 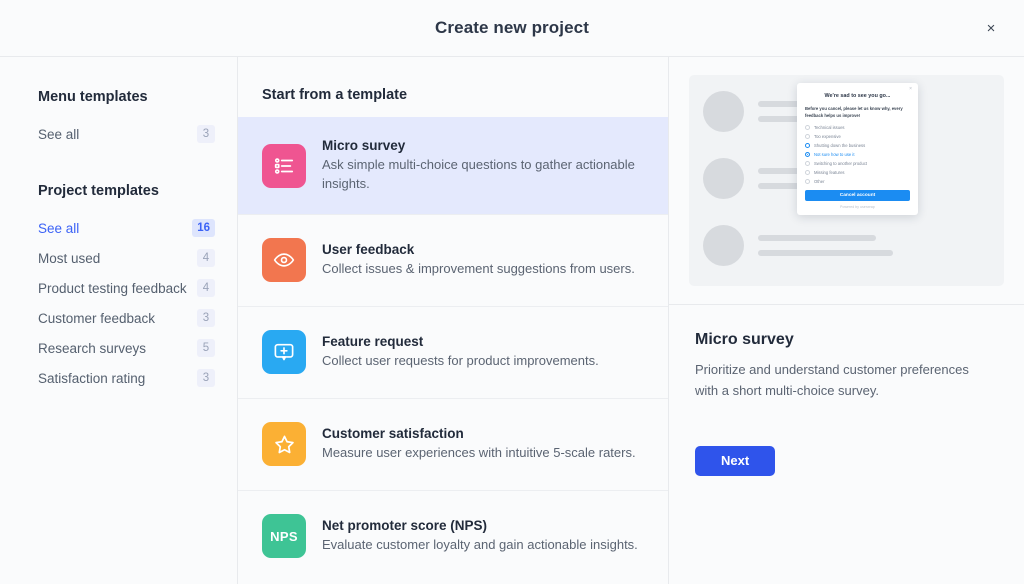 I want to click on close-icon: ×, so click(x=991, y=28).